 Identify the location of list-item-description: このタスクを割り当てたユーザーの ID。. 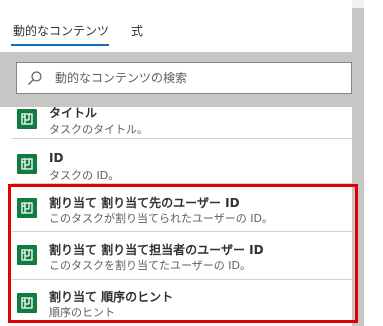
(150, 265).